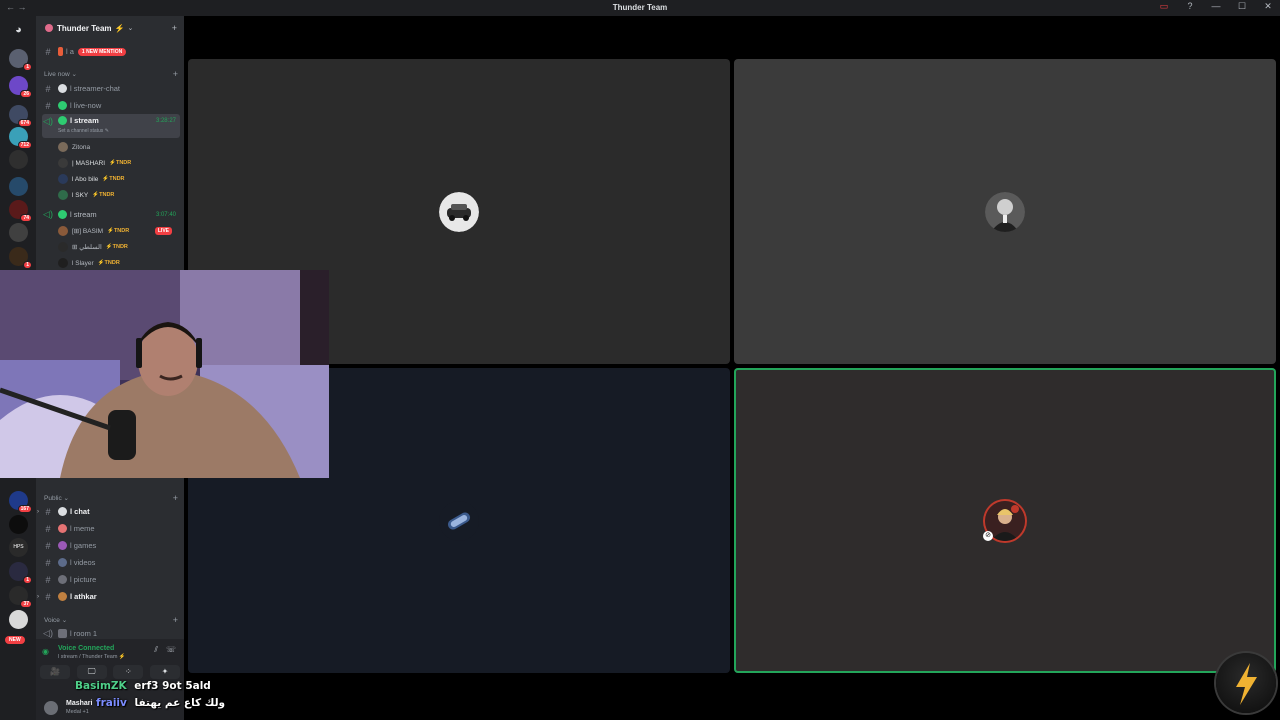 Image resolution: width=1280 pixels, height=720 pixels. I want to click on server-badge: 674, so click(24, 123).